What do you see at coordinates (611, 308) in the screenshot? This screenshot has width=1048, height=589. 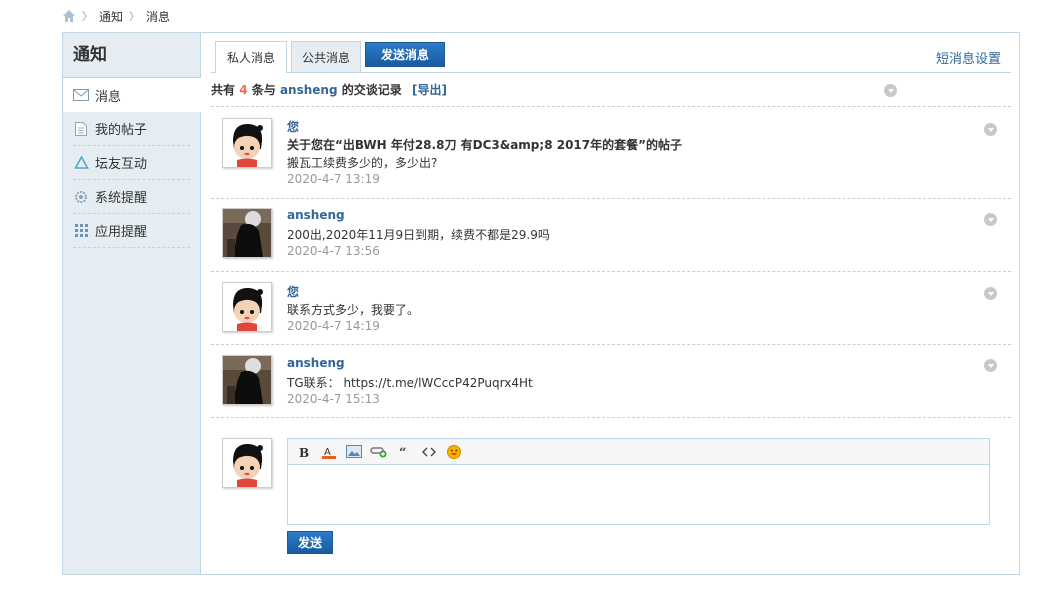 I see `list-item: 您 联系方式多少，我要了。 2020-4-7 14:19` at bounding box center [611, 308].